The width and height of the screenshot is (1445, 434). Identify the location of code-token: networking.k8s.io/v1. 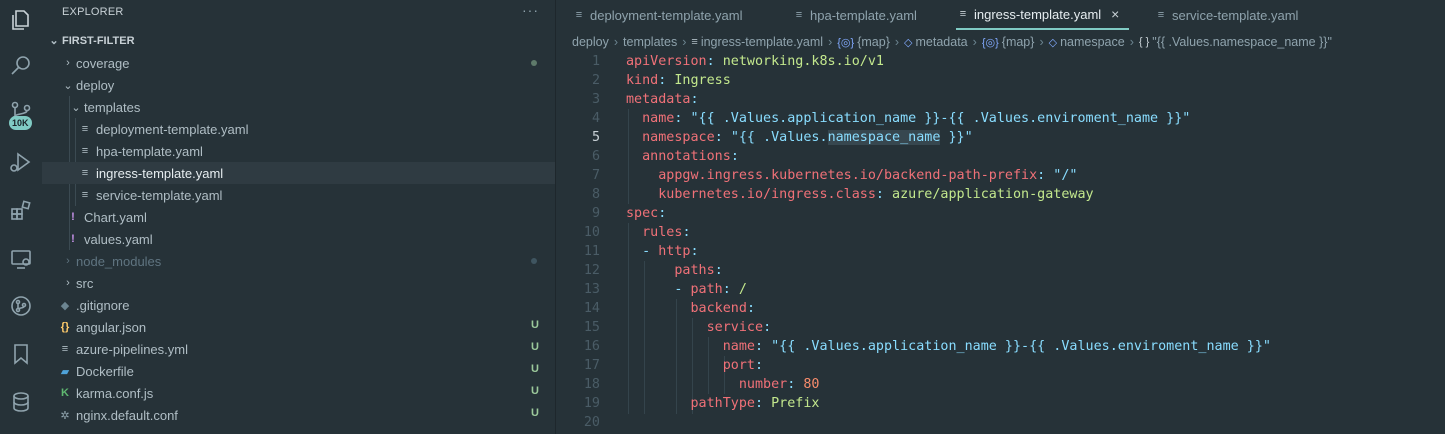
(803, 61).